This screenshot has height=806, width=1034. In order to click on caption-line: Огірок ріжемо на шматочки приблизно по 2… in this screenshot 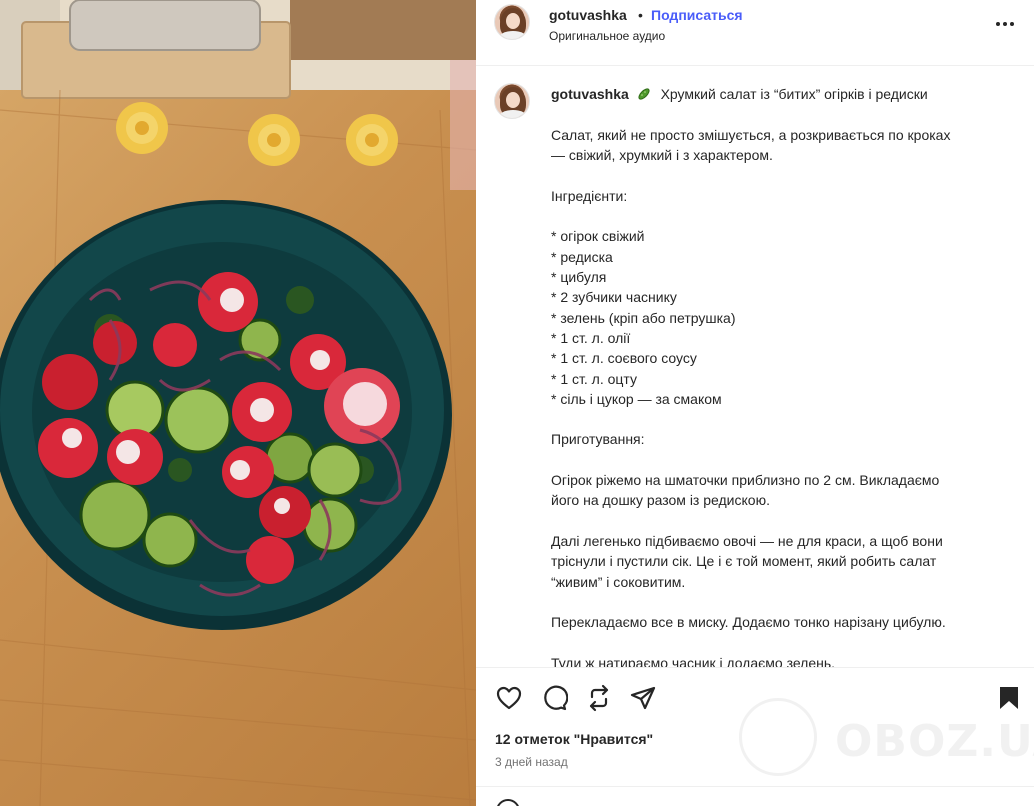, I will do `click(745, 480)`.